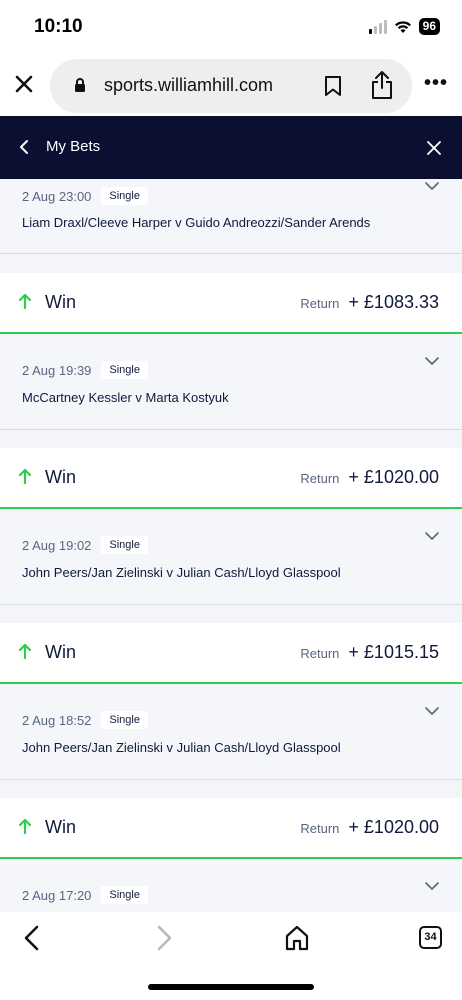 The image size is (462, 1000). What do you see at coordinates (231, 147) in the screenshot?
I see `my-bets-header: My Bets` at bounding box center [231, 147].